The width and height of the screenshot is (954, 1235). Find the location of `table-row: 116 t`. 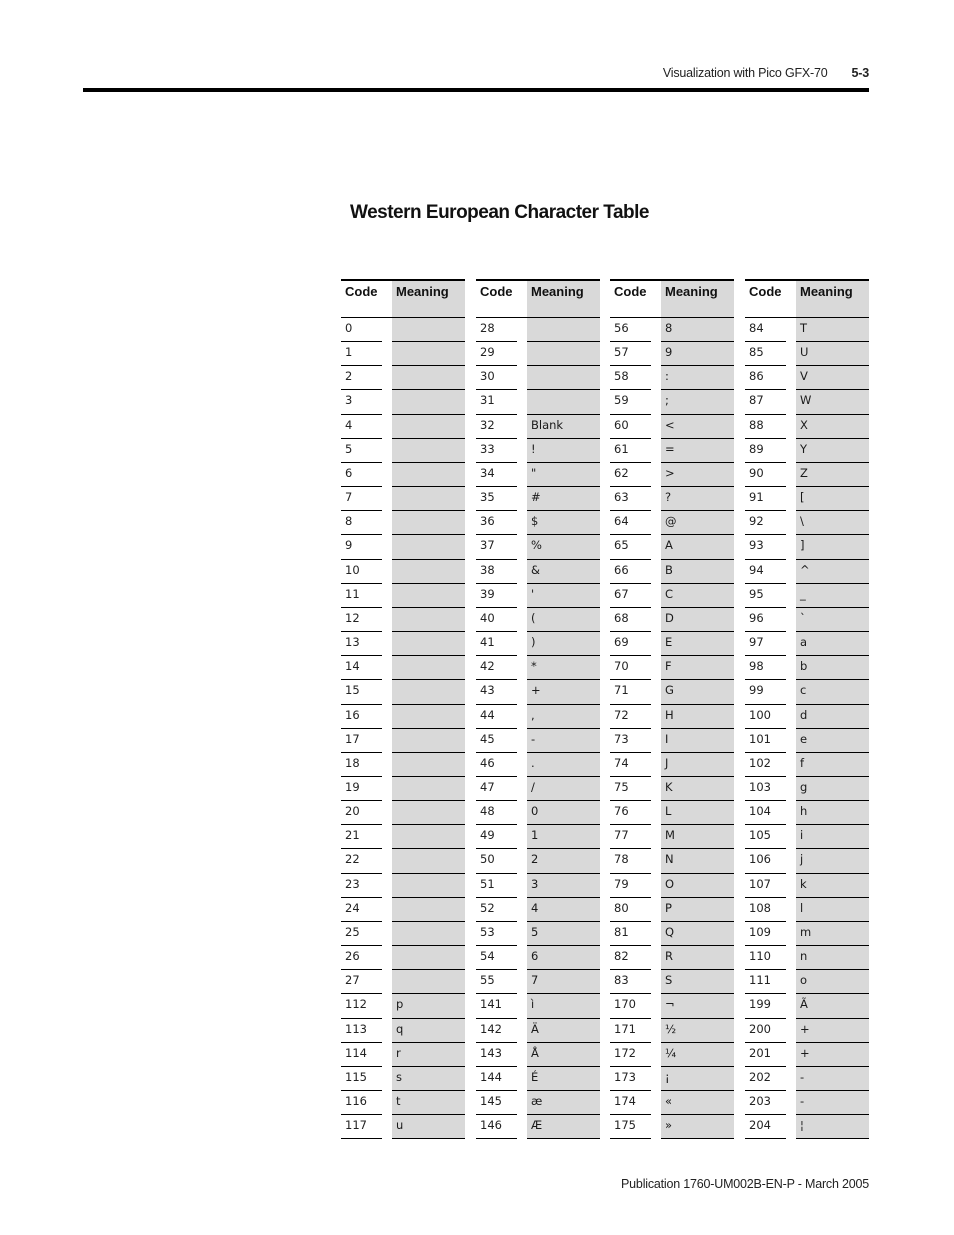

table-row: 116 t is located at coordinates (403, 1103).